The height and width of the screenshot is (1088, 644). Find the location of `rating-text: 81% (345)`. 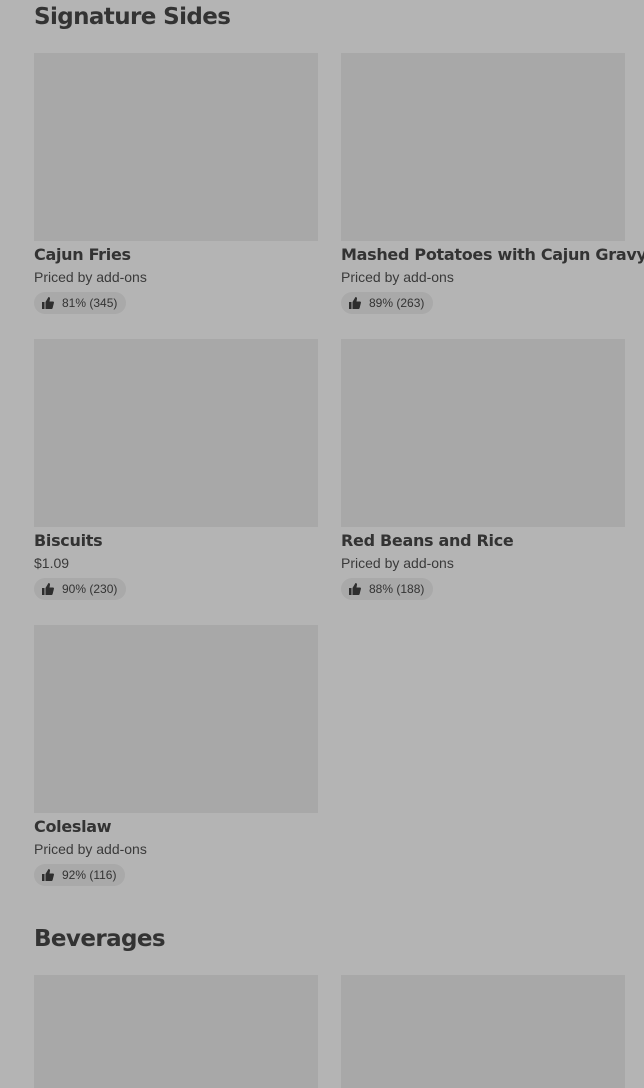

rating-text: 81% (345) is located at coordinates (90, 303).